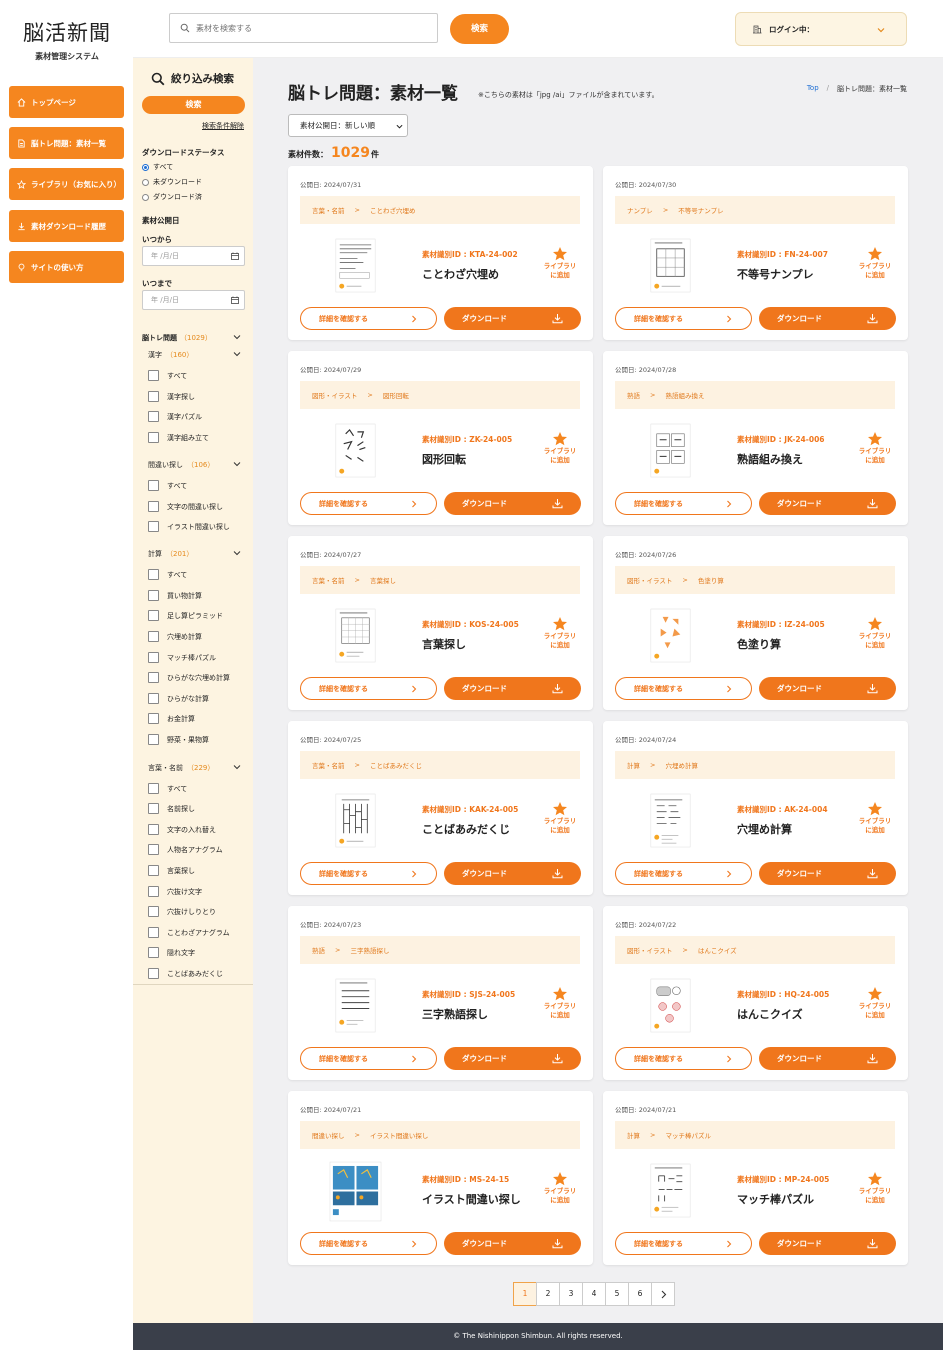 The width and height of the screenshot is (943, 1350). Describe the element at coordinates (66, 267) in the screenshot. I see `nav-item-how-to-use: サイトの使い方` at that location.